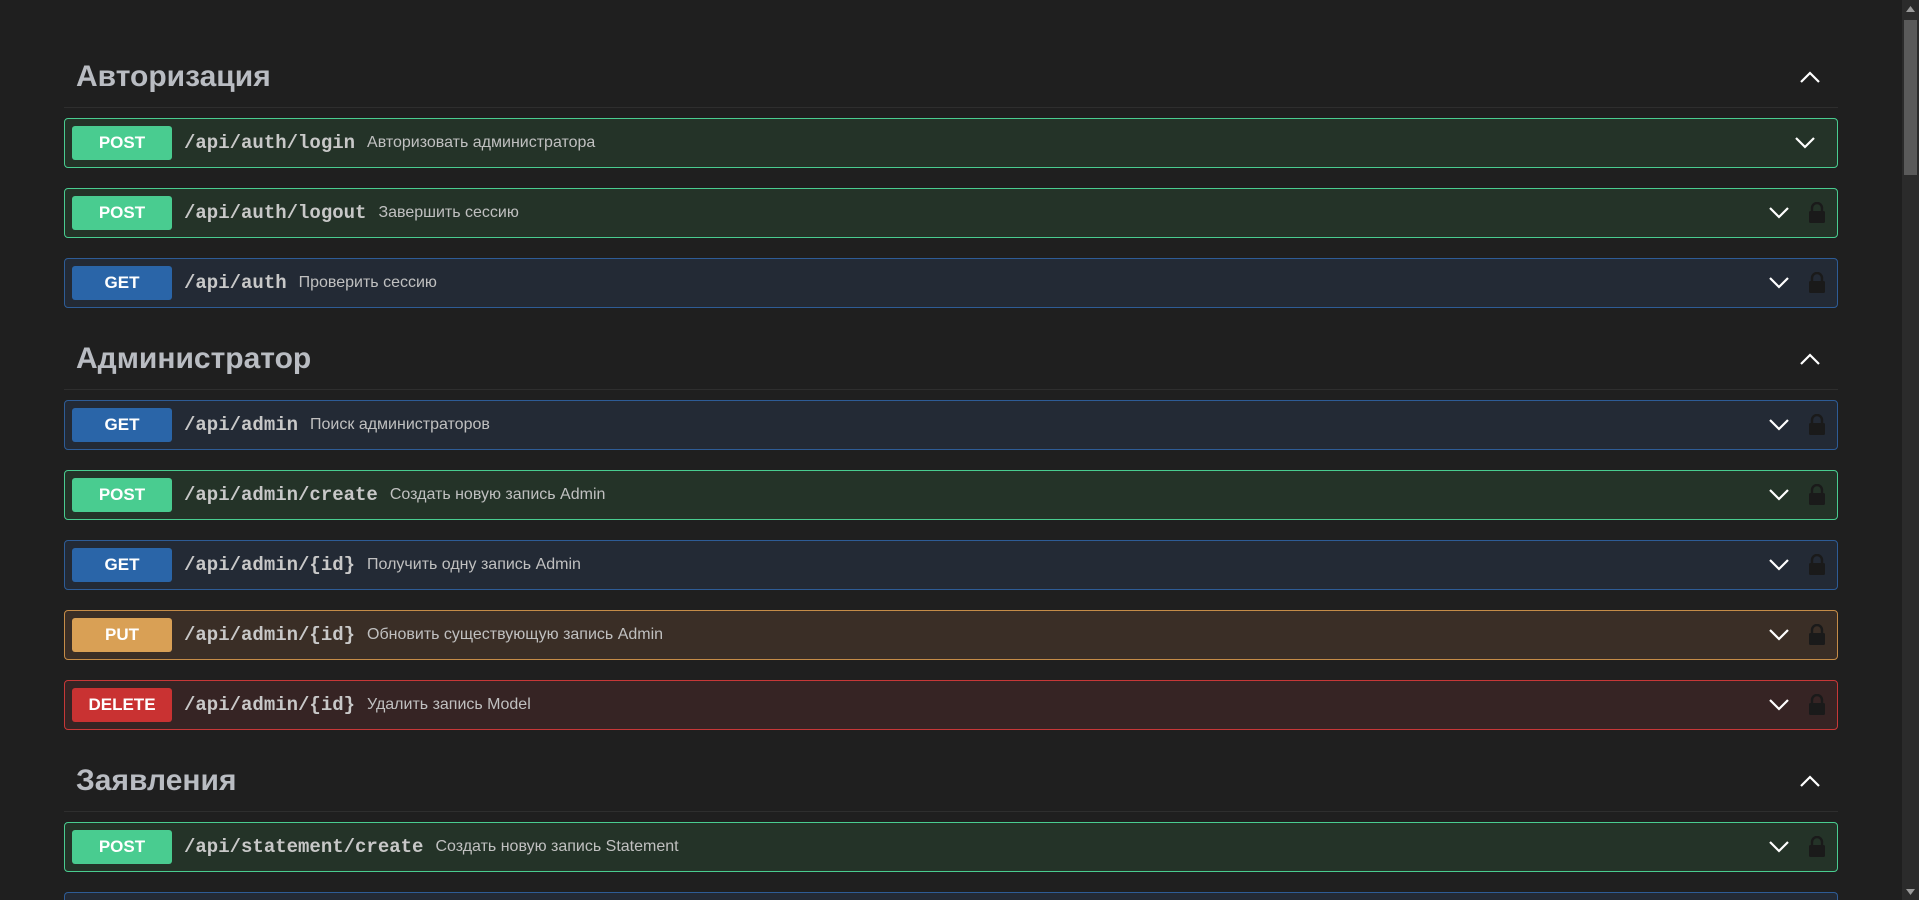 The width and height of the screenshot is (1919, 900). Describe the element at coordinates (304, 847) in the screenshot. I see `operation-path: /api/statement/create` at that location.